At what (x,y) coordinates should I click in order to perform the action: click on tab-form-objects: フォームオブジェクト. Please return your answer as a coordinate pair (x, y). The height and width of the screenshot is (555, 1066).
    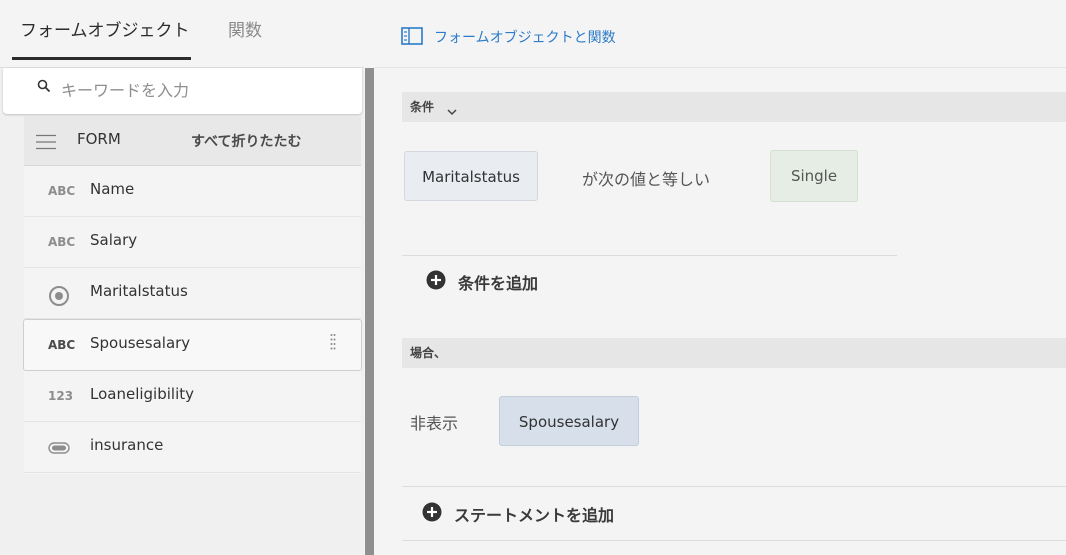
    Looking at the image, I should click on (105, 28).